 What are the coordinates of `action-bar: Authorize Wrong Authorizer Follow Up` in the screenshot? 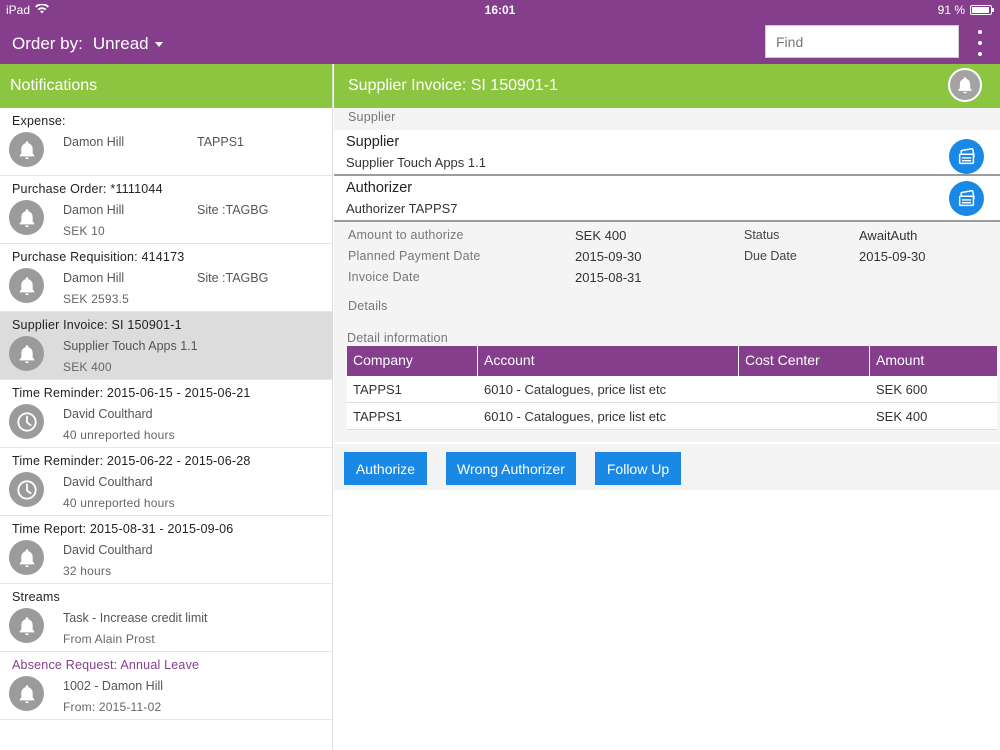 It's located at (667, 467).